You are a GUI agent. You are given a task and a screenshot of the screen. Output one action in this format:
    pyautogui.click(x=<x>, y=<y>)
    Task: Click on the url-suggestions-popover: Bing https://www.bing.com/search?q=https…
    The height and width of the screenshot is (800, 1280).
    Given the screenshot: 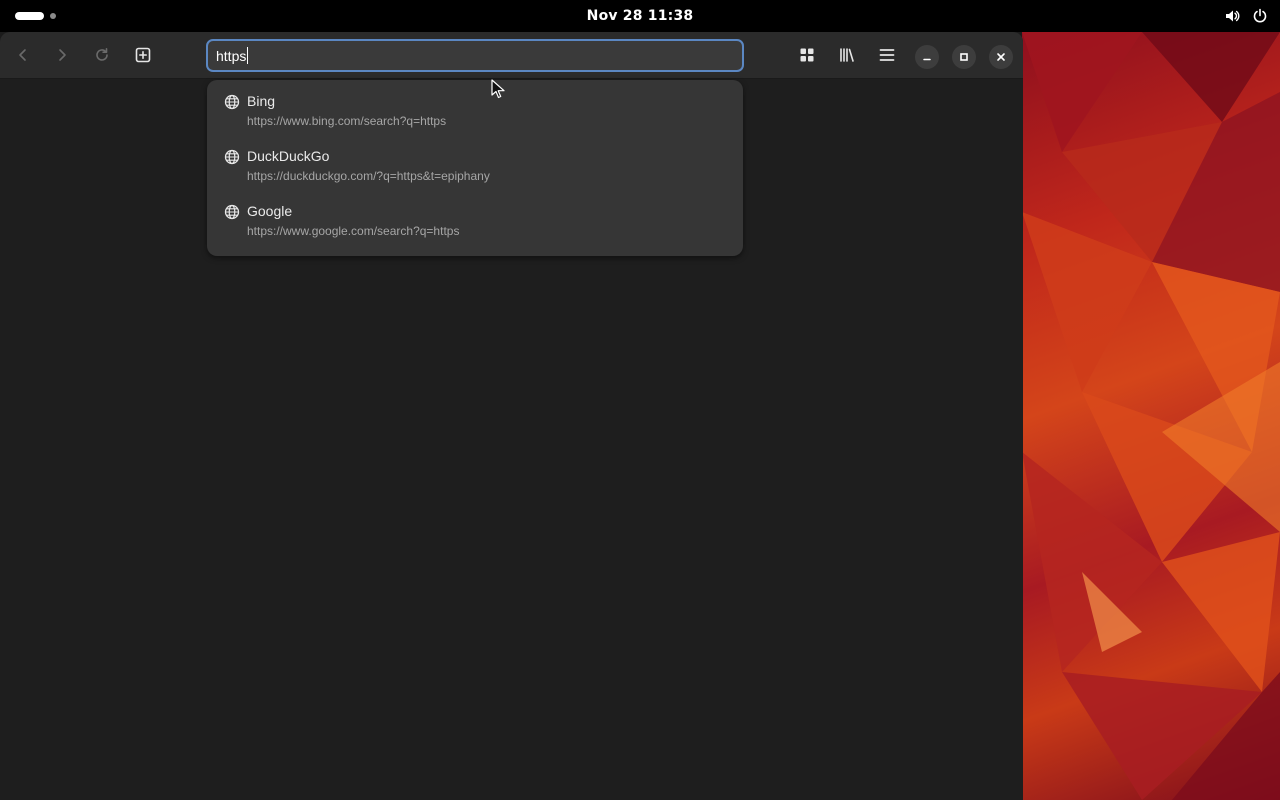 What is the action you would take?
    pyautogui.click(x=475, y=168)
    